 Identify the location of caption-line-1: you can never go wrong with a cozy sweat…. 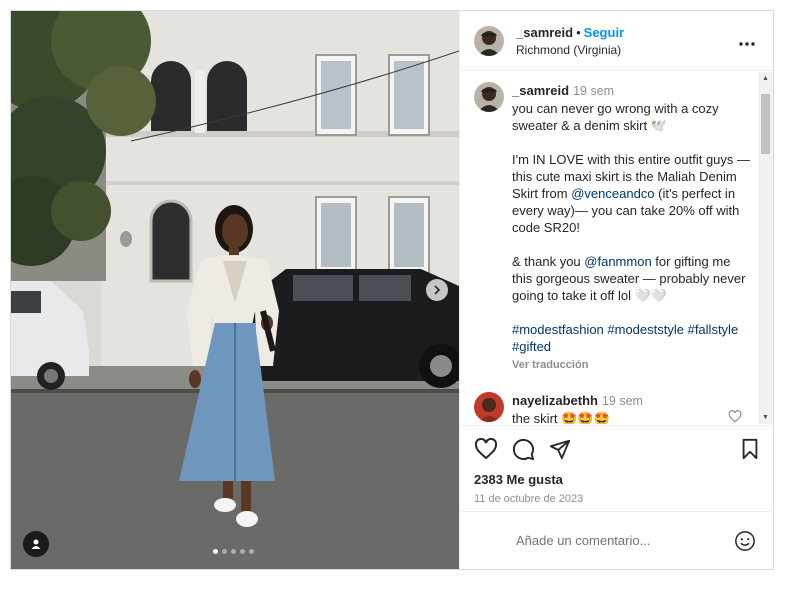
(615, 117).